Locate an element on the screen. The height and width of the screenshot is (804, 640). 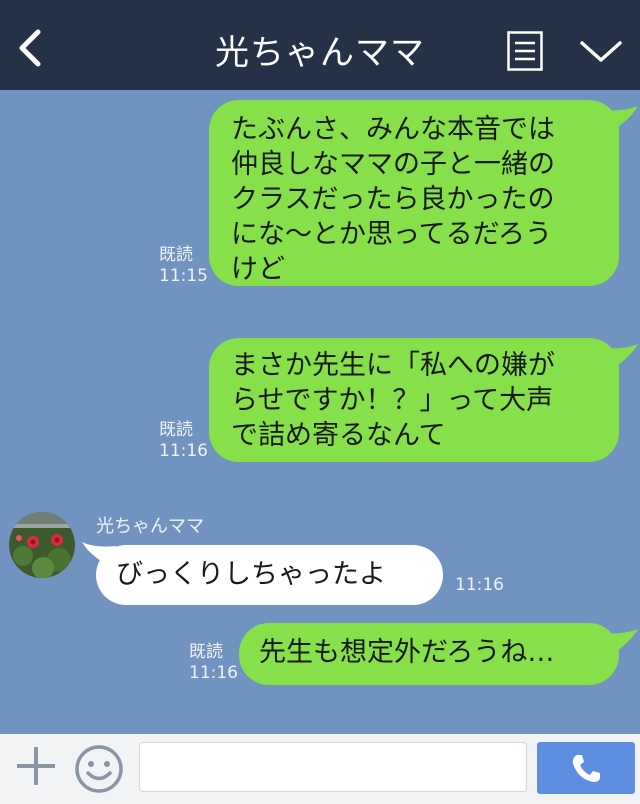
phone-icon is located at coordinates (586, 768).